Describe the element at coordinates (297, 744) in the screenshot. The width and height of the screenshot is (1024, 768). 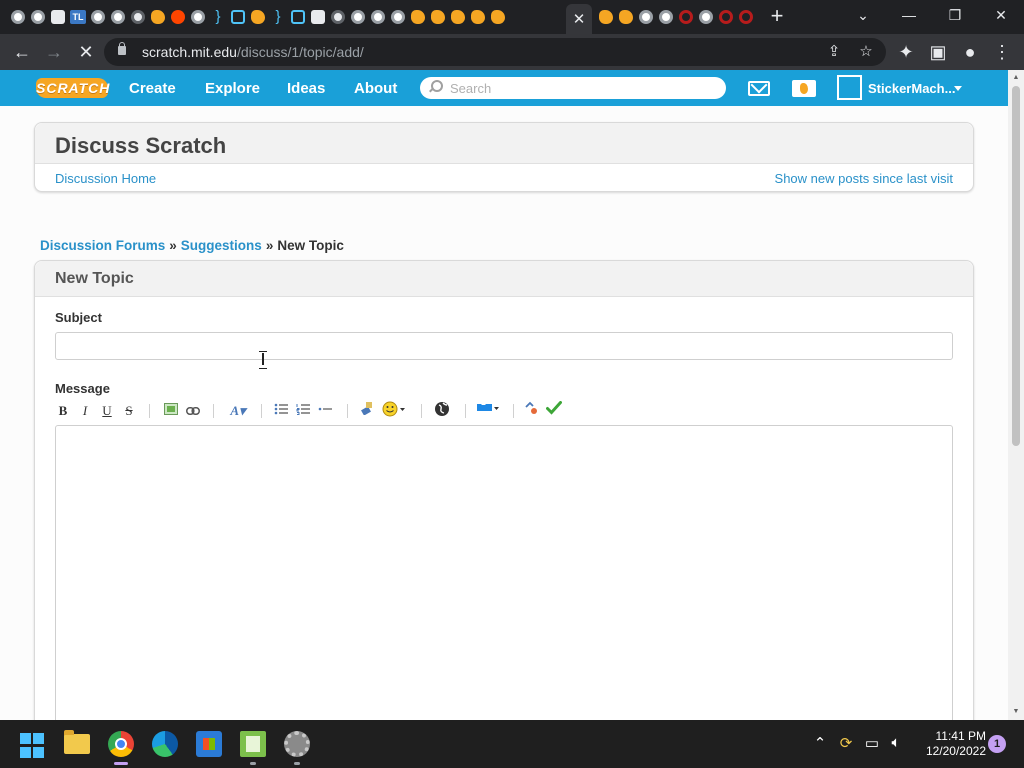
I see `settings-gear-icon` at that location.